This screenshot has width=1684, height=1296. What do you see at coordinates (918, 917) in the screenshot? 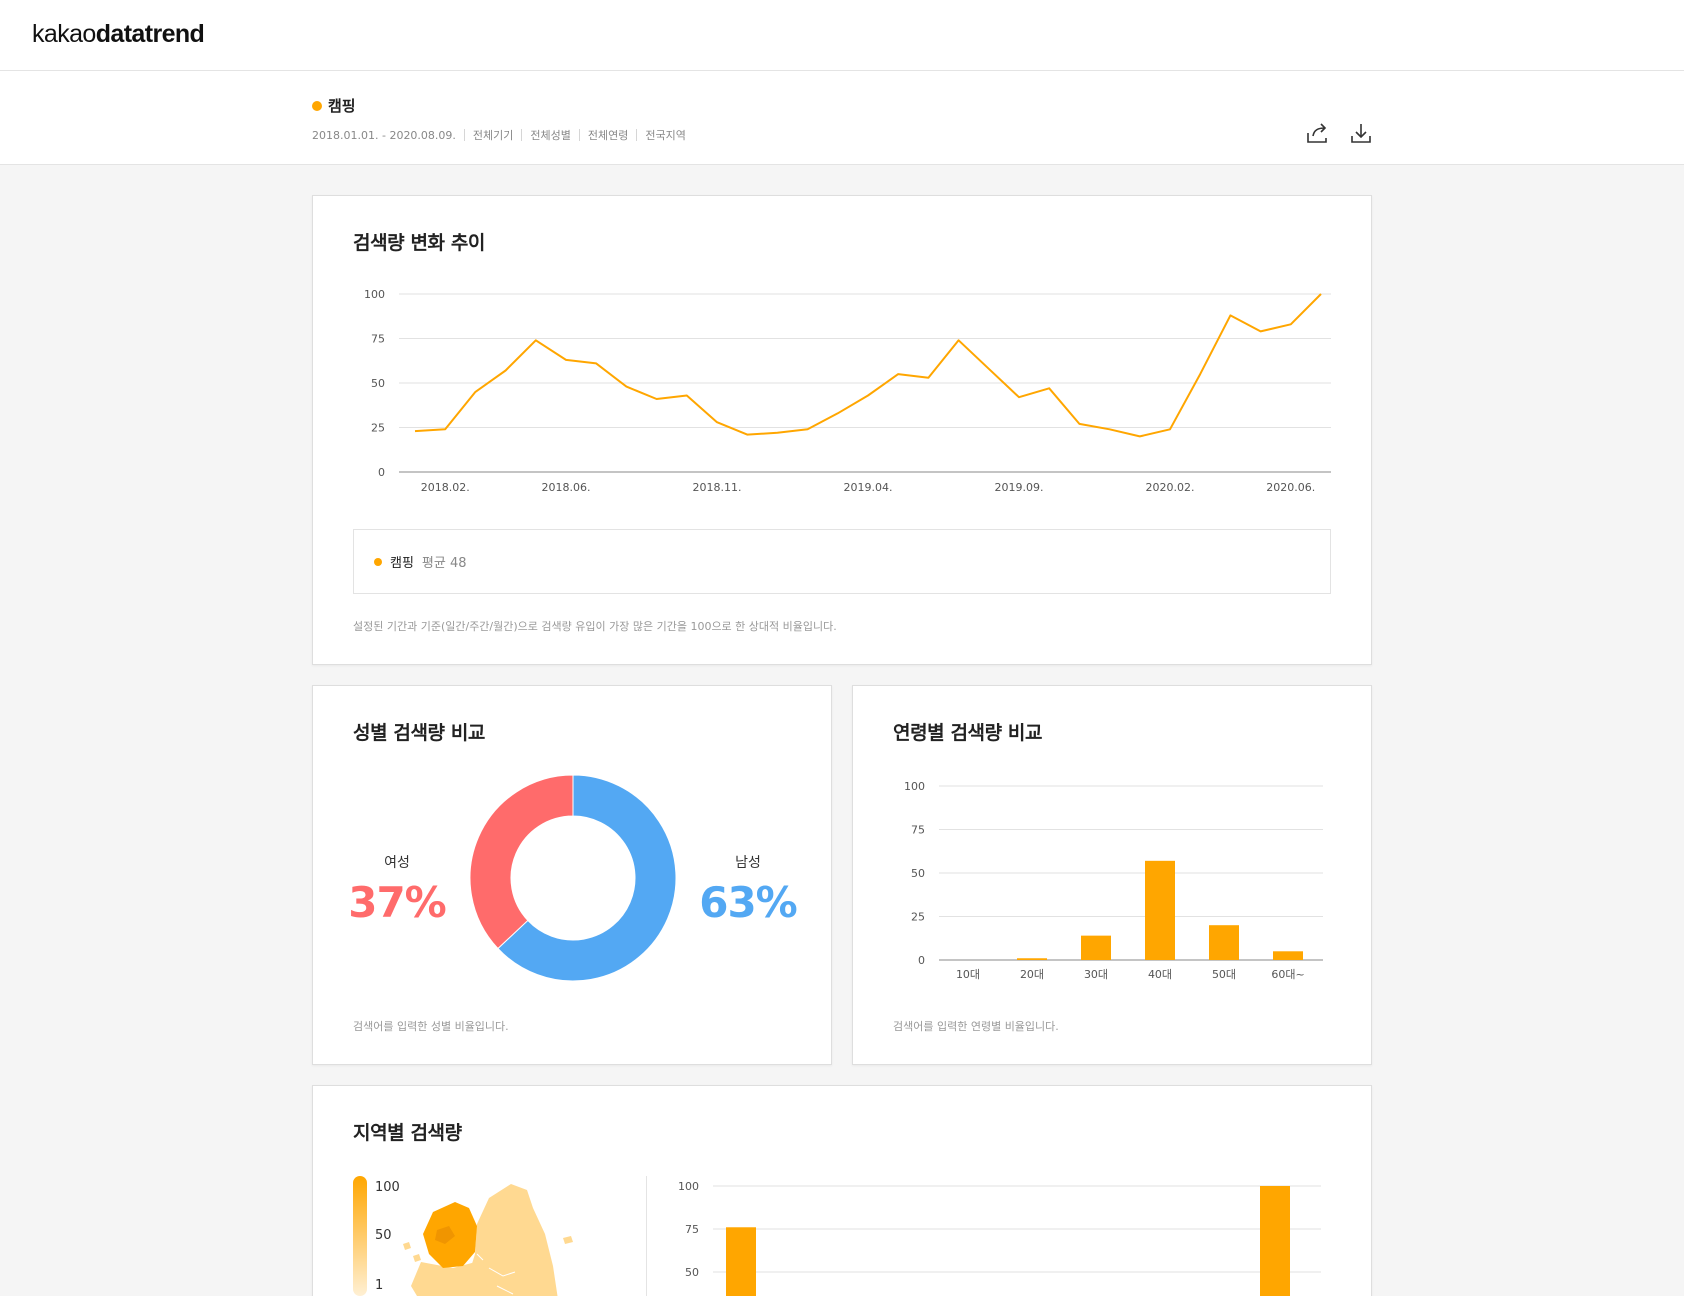
I see `age-y-tick: 25` at bounding box center [918, 917].